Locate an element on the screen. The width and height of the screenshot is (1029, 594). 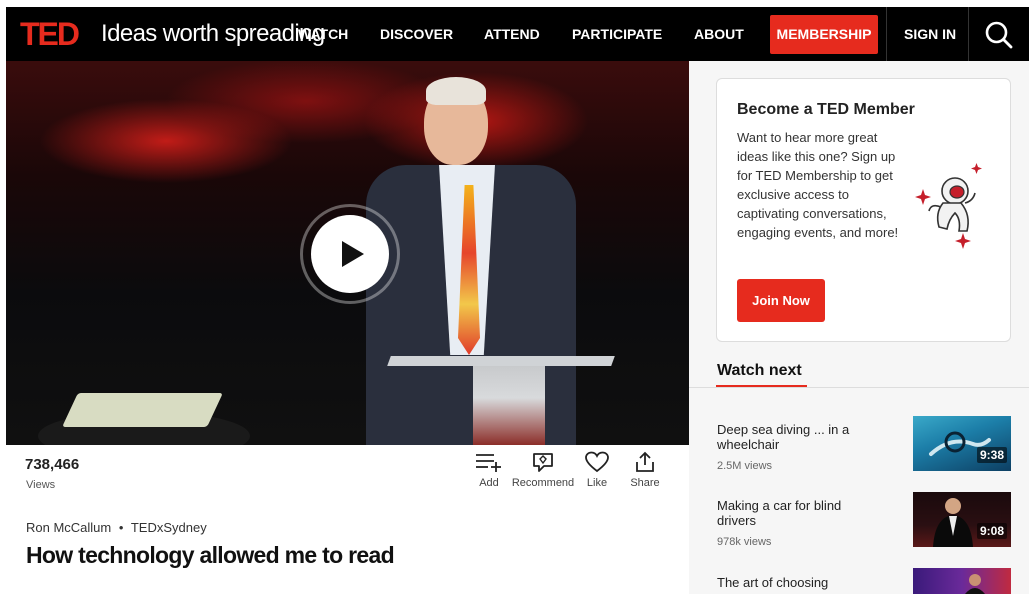
membership-button: MEMBERSHIP is located at coordinates (824, 34).